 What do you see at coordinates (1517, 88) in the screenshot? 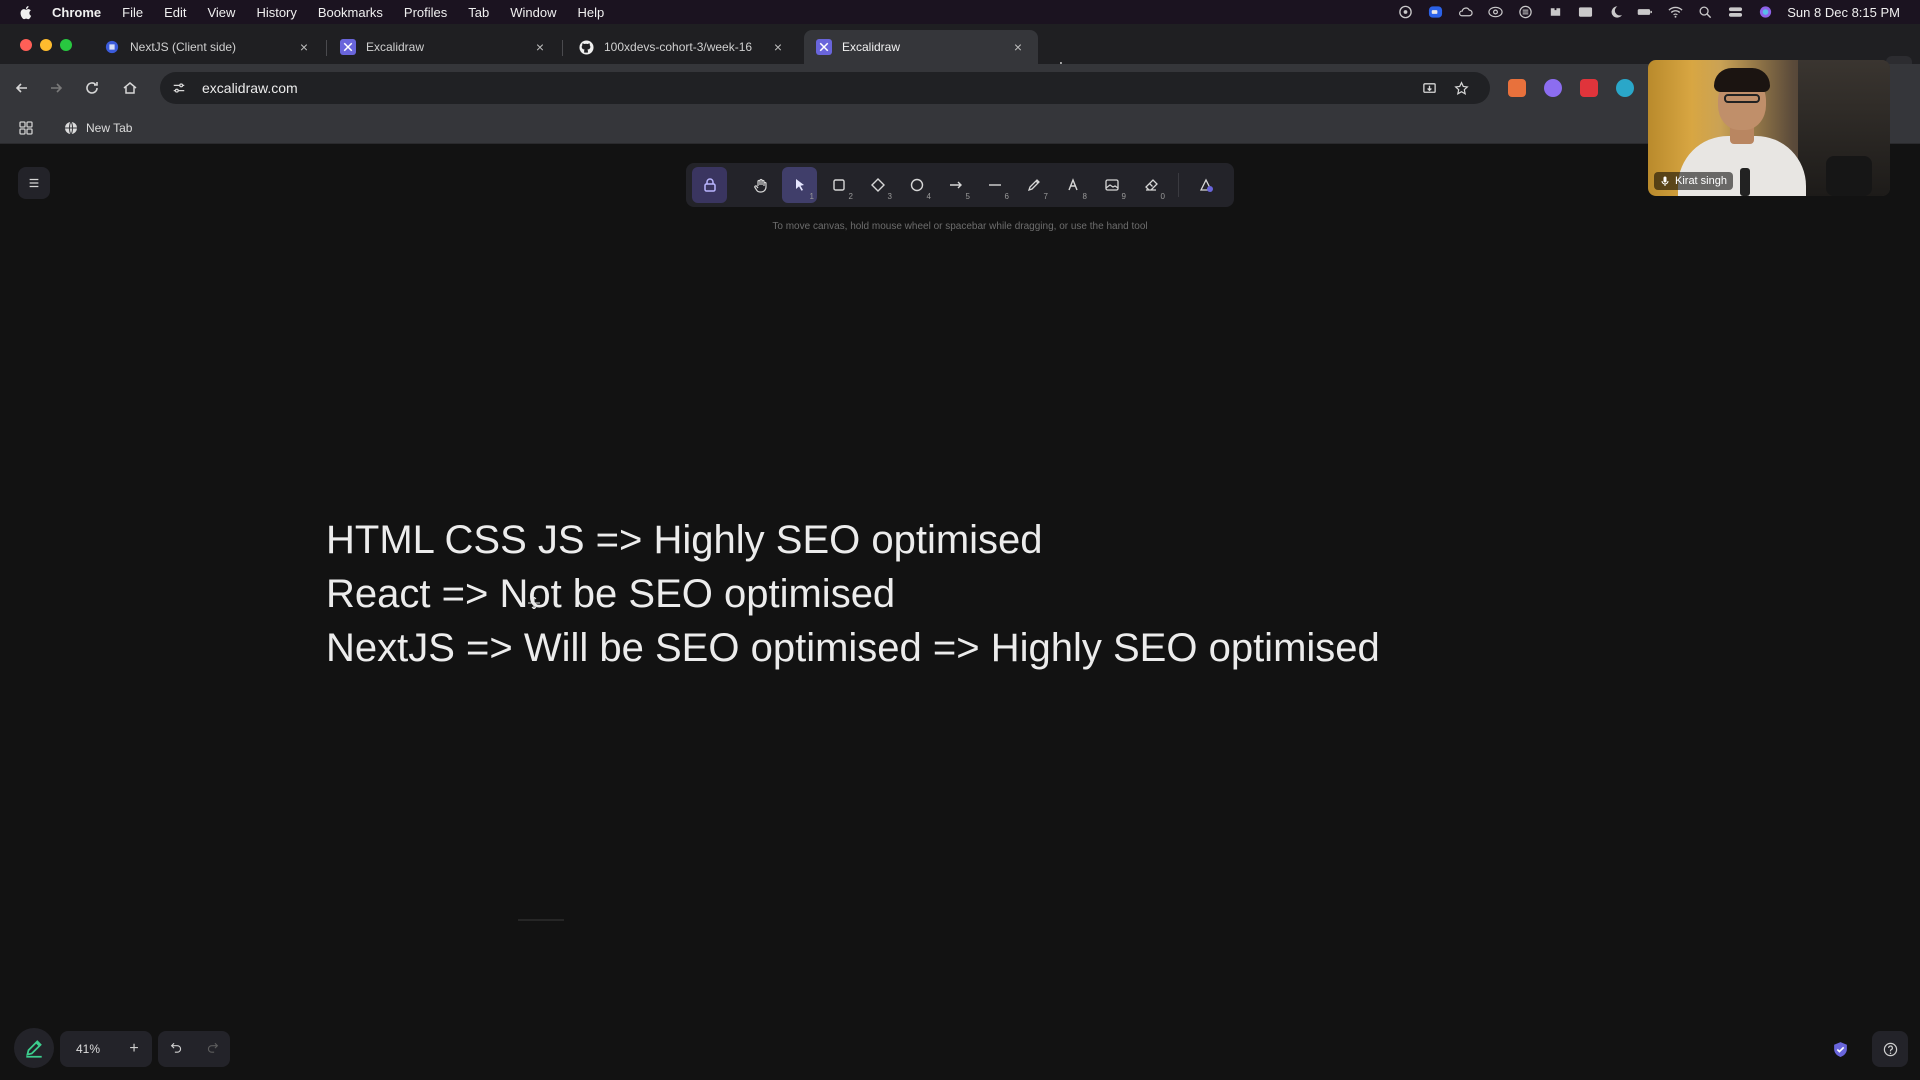
I see `metamask-extension-icon` at bounding box center [1517, 88].